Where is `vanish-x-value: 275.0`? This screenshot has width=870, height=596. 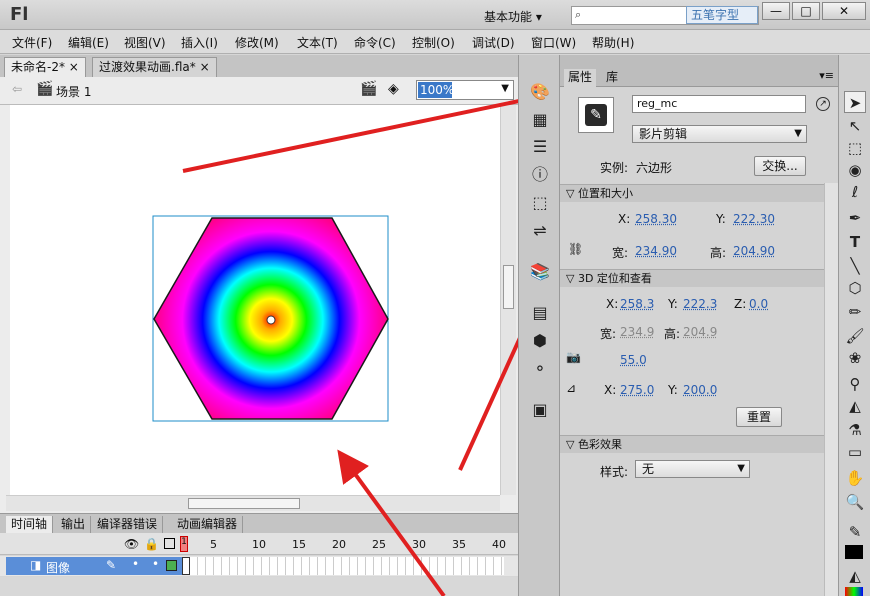
vanish-x-value: 275.0 is located at coordinates (637, 390).